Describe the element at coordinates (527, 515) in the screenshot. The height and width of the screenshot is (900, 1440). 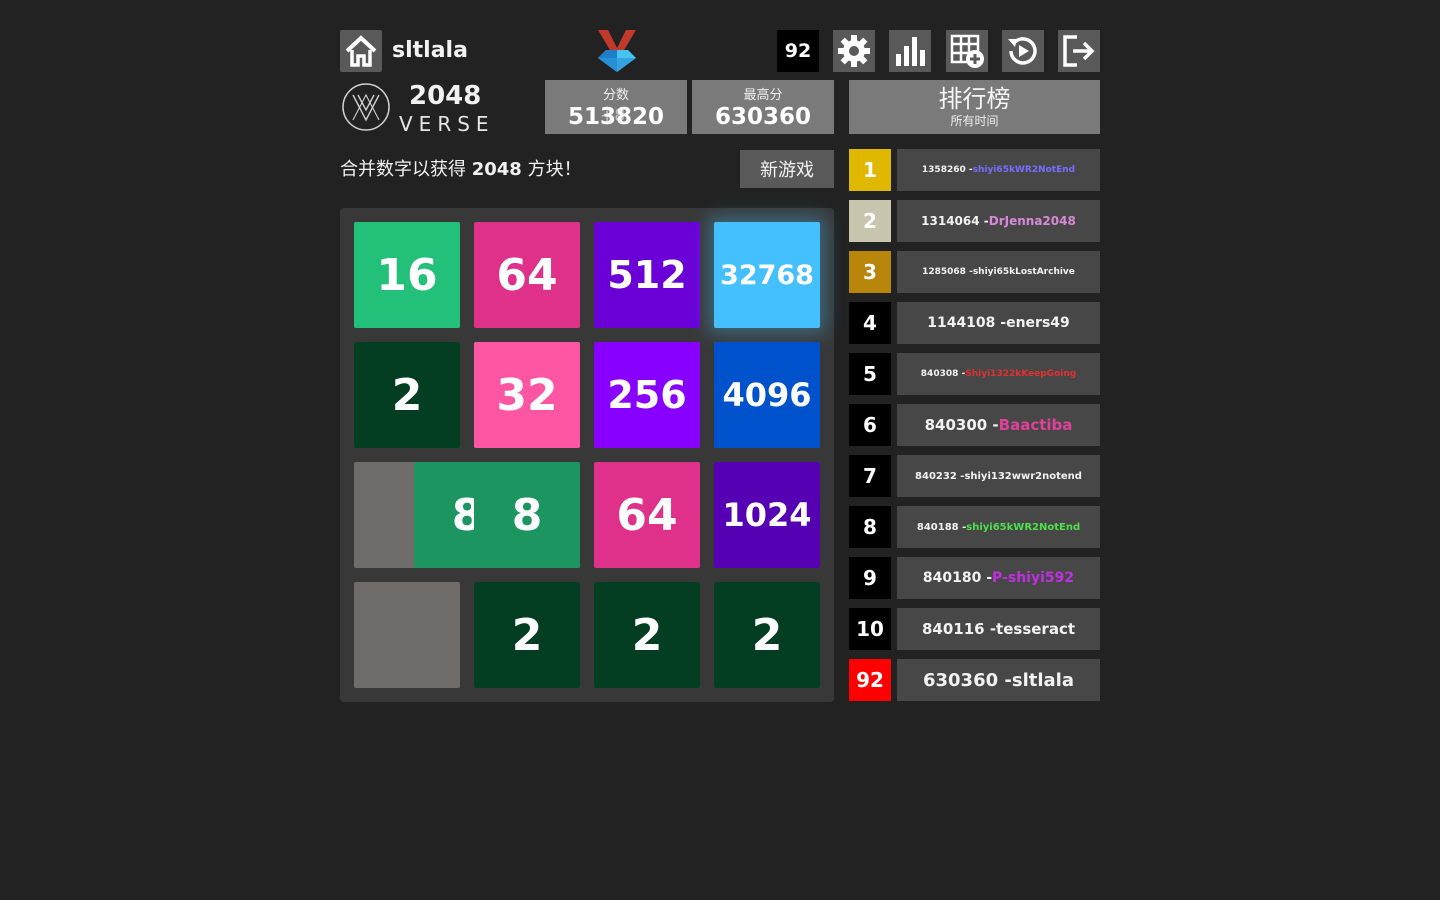
I see `tile-8: 8` at that location.